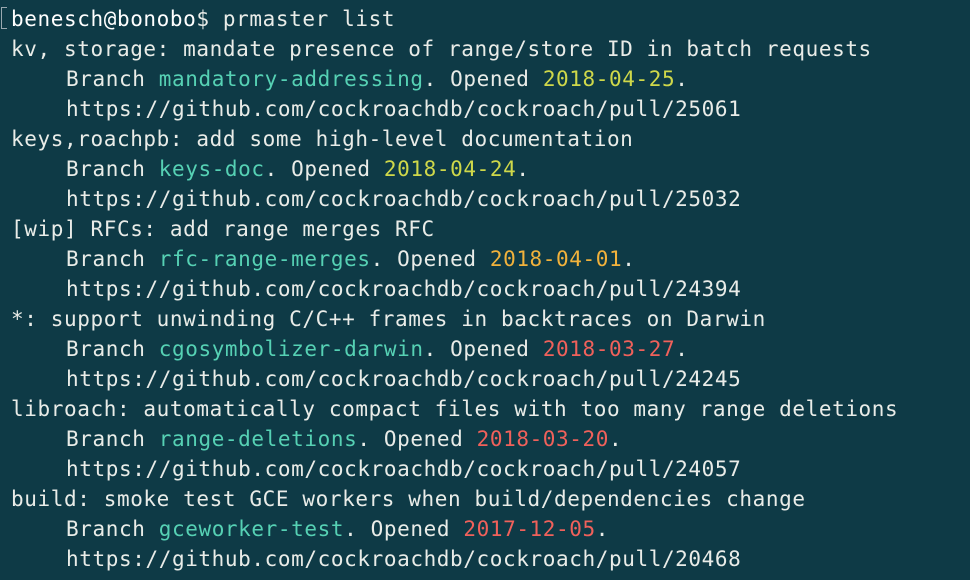  Describe the element at coordinates (450, 169) in the screenshot. I see `pr-opened-date: 2018-04-24` at that location.